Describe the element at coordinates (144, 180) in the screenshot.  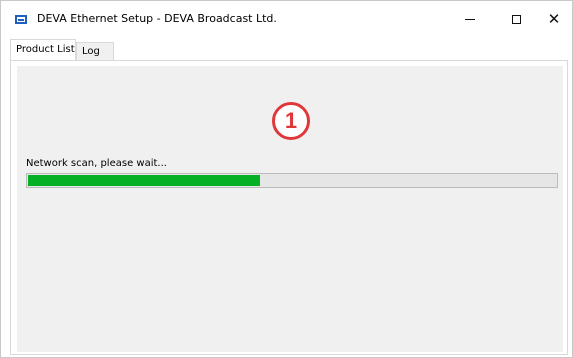
I see `progress-fill` at that location.